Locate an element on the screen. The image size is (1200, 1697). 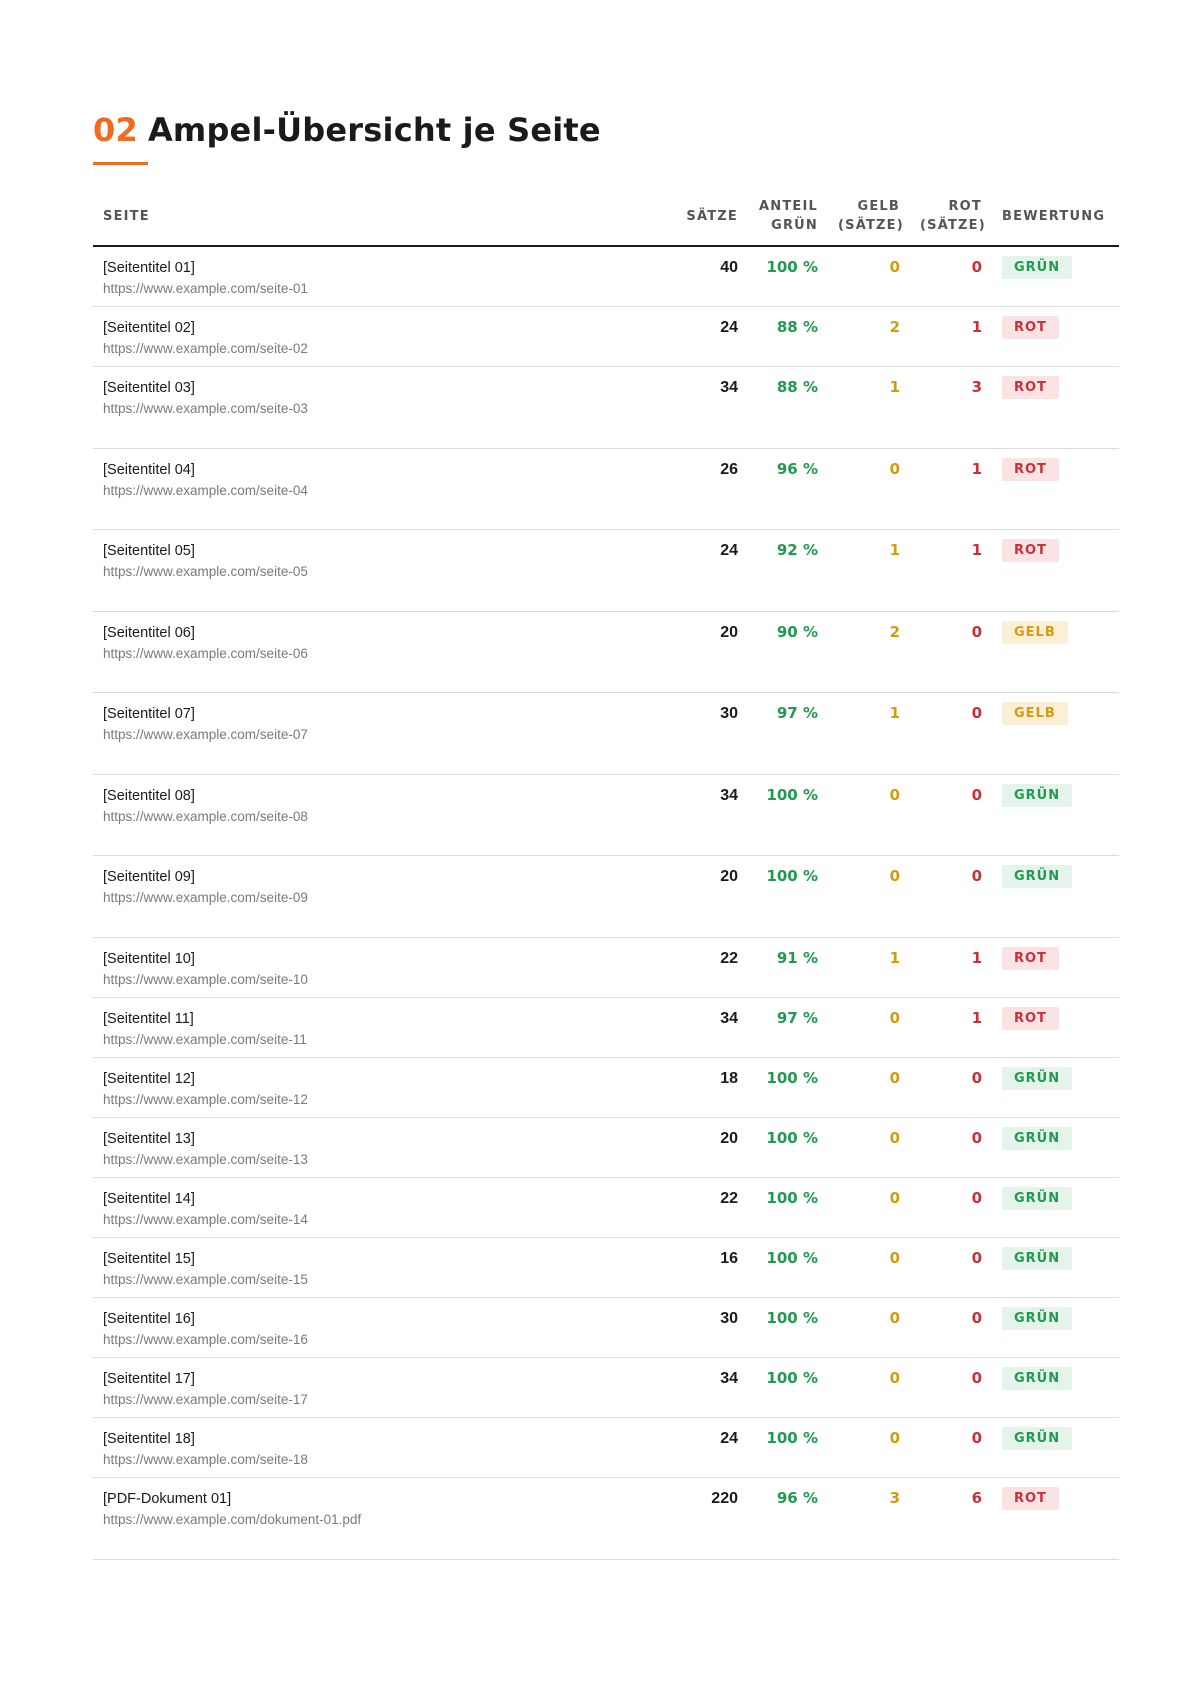
page-url: https://www.example.com/seite-16 is located at coordinates (383, 1340).